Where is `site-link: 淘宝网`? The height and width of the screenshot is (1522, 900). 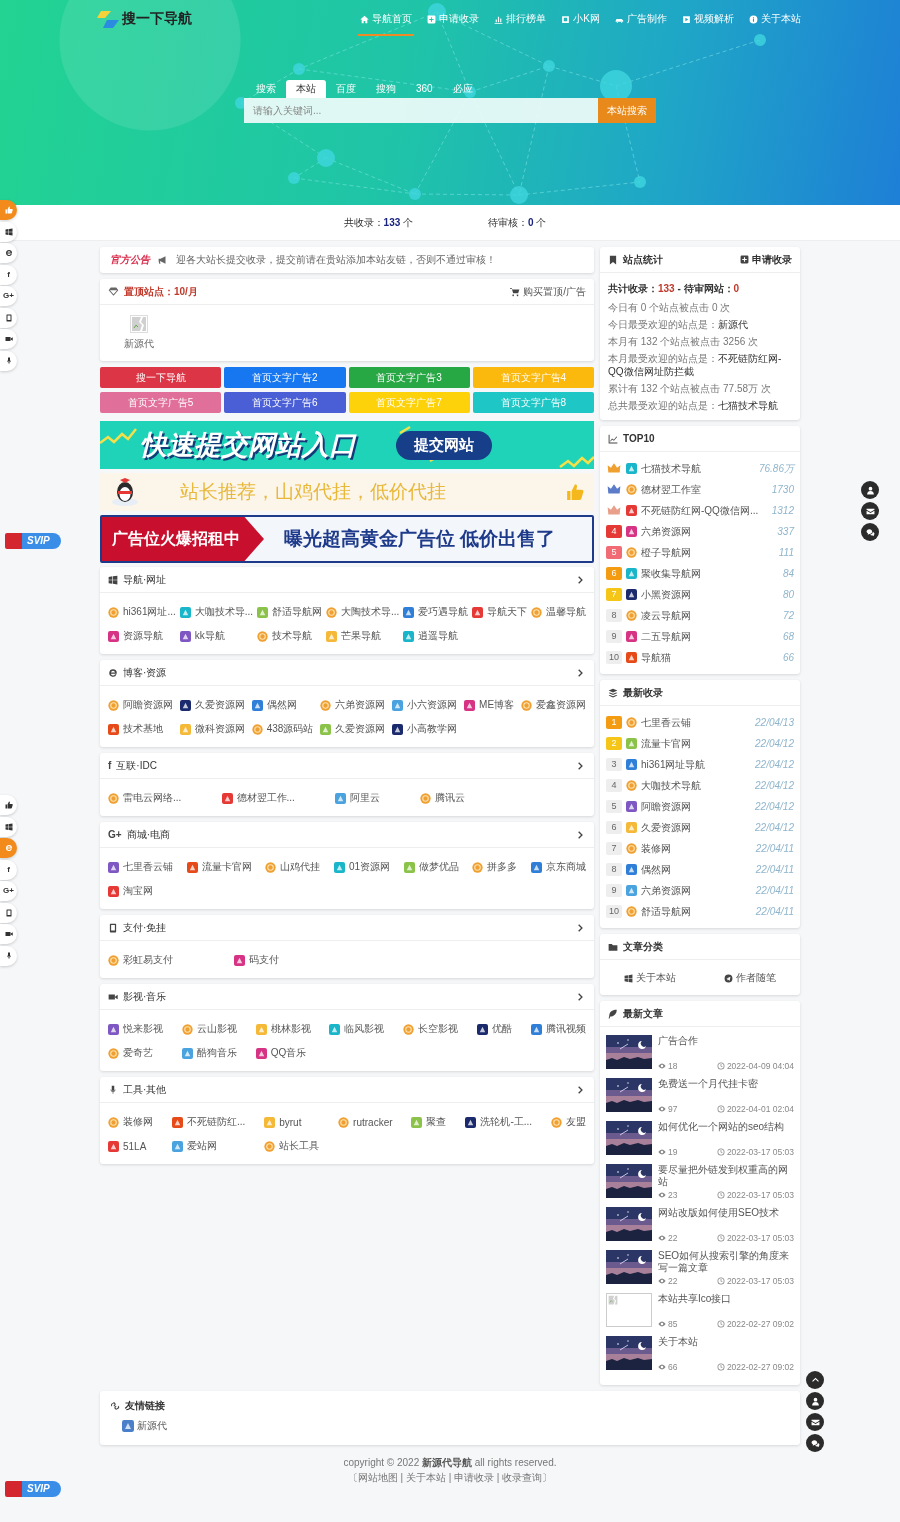
site-link: 淘宝网 is located at coordinates (140, 891).